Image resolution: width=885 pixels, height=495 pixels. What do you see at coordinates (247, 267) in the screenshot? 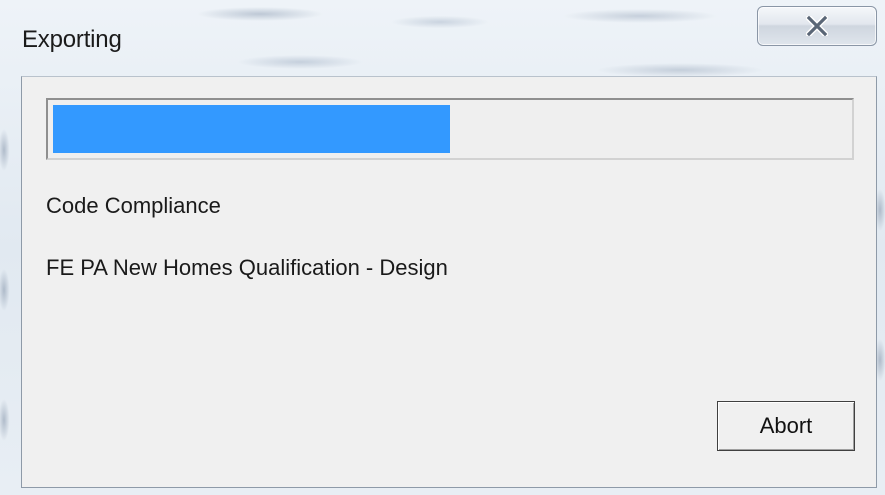
I see `status-line-secondary: FE PA New Homes Qualification - Design` at bounding box center [247, 267].